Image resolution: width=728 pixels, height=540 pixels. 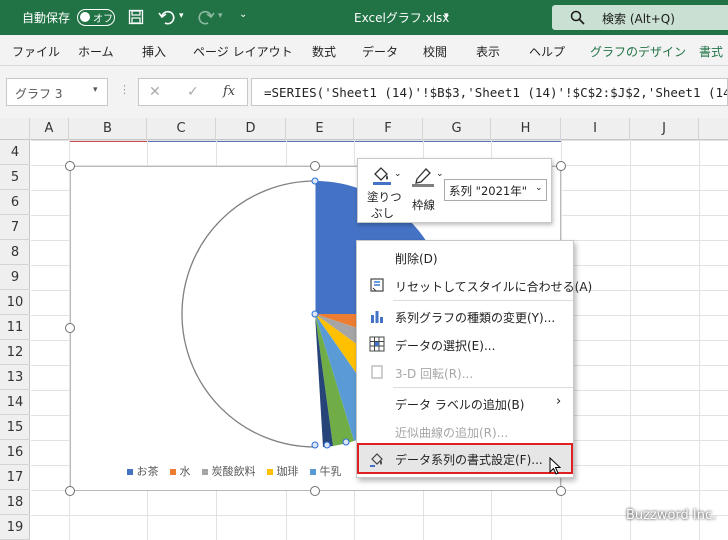 I want to click on menu-item-label: データ ラベルの追加(B), so click(x=460, y=405).